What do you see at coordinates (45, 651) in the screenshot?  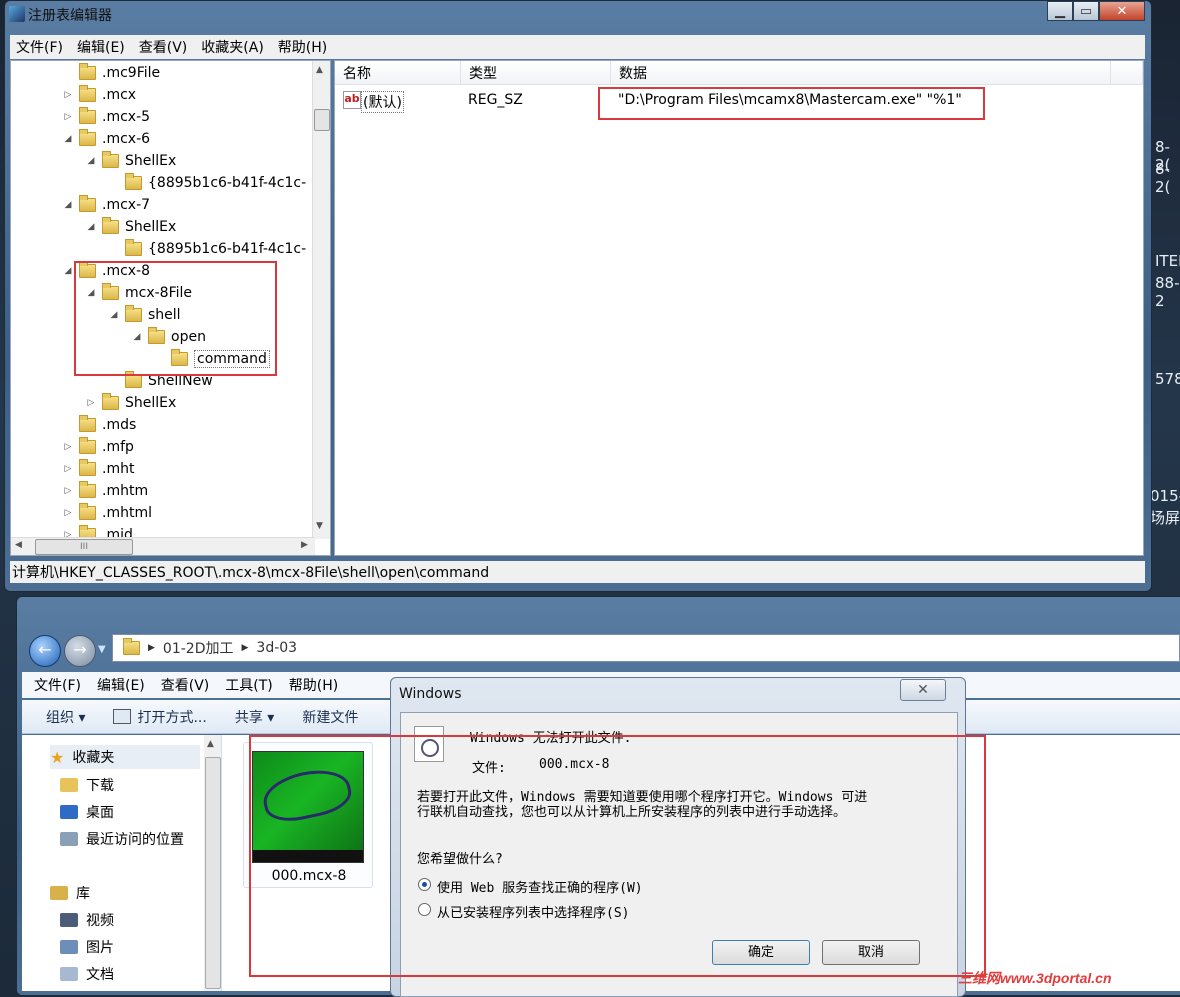 I see `back-icon: ←` at bounding box center [45, 651].